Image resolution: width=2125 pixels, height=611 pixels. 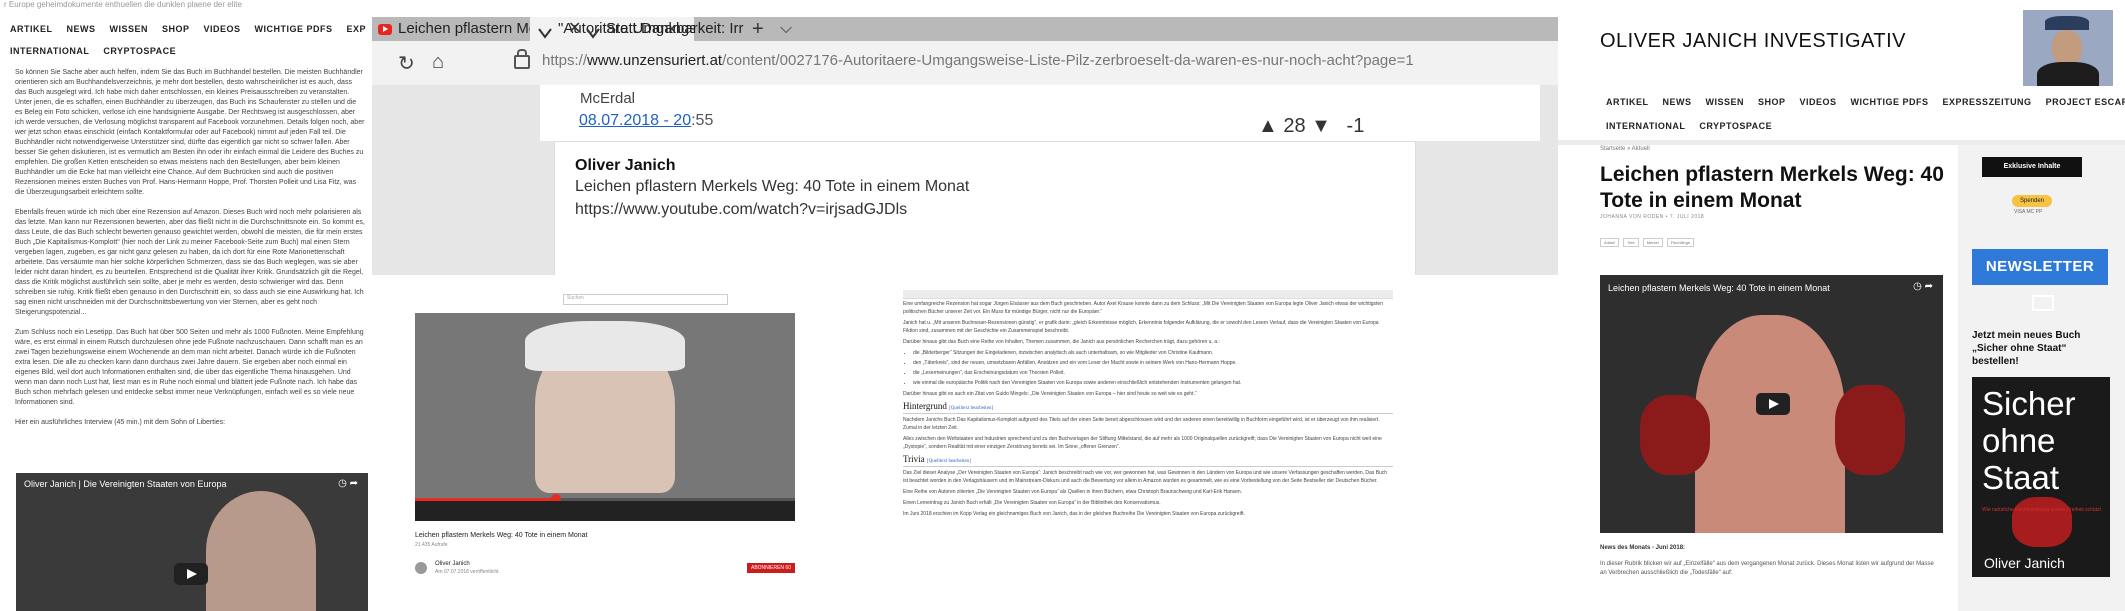 What do you see at coordinates (421, 568) in the screenshot?
I see `avatar` at bounding box center [421, 568].